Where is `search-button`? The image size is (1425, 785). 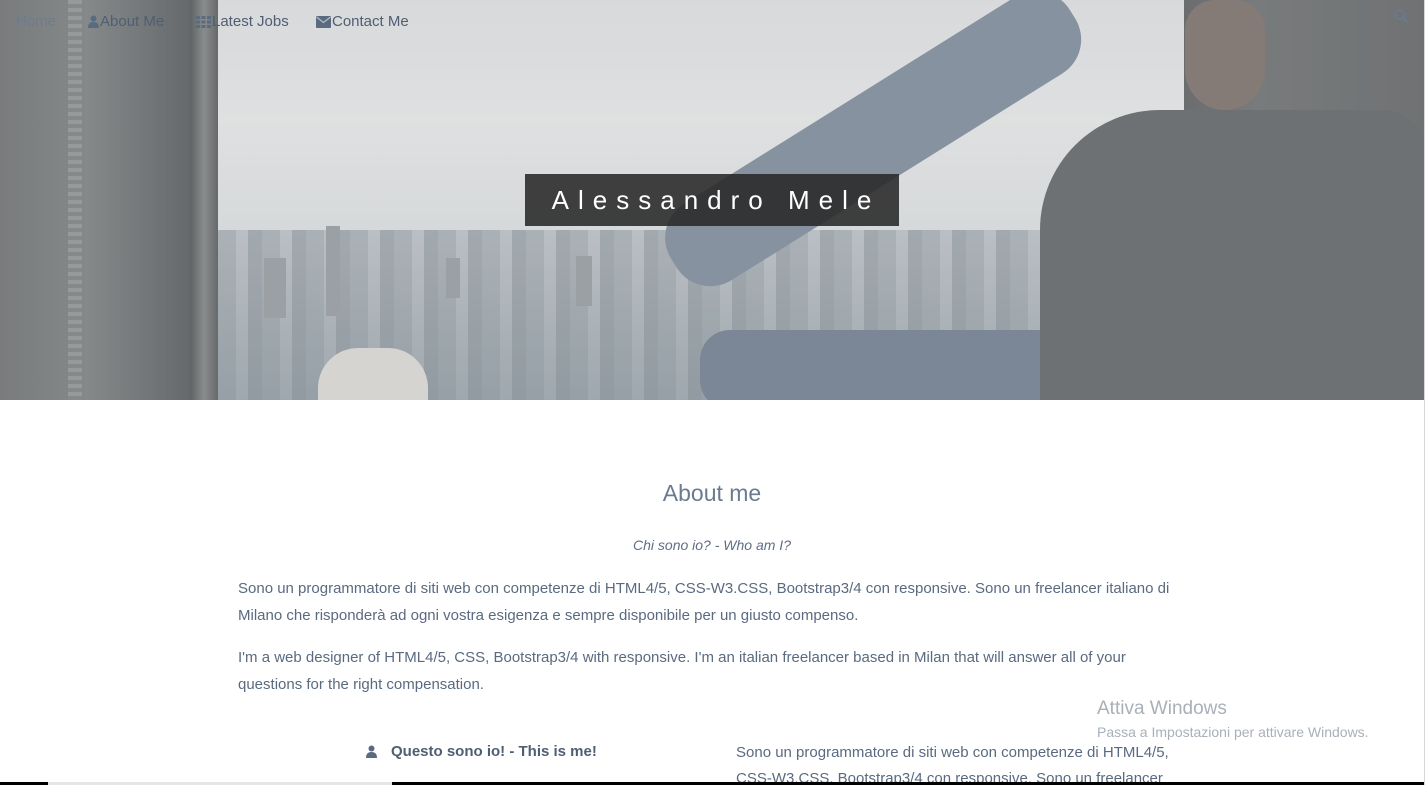 search-button is located at coordinates (1401, 16).